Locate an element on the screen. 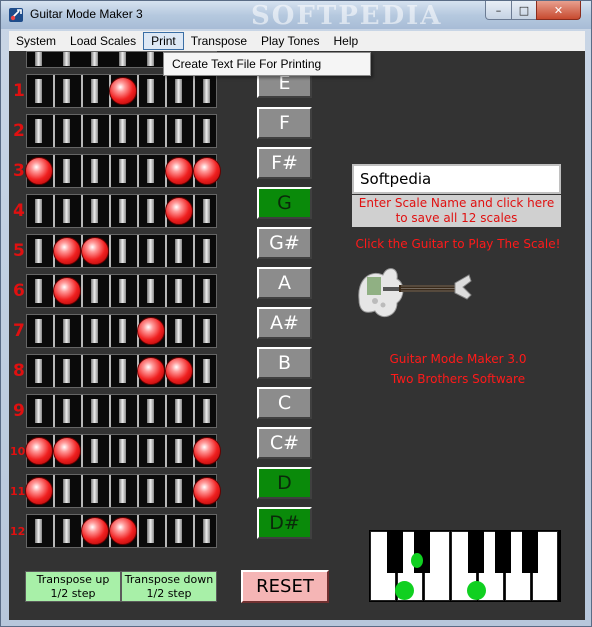 The height and width of the screenshot is (627, 592). note-button-f: F is located at coordinates (284, 123).